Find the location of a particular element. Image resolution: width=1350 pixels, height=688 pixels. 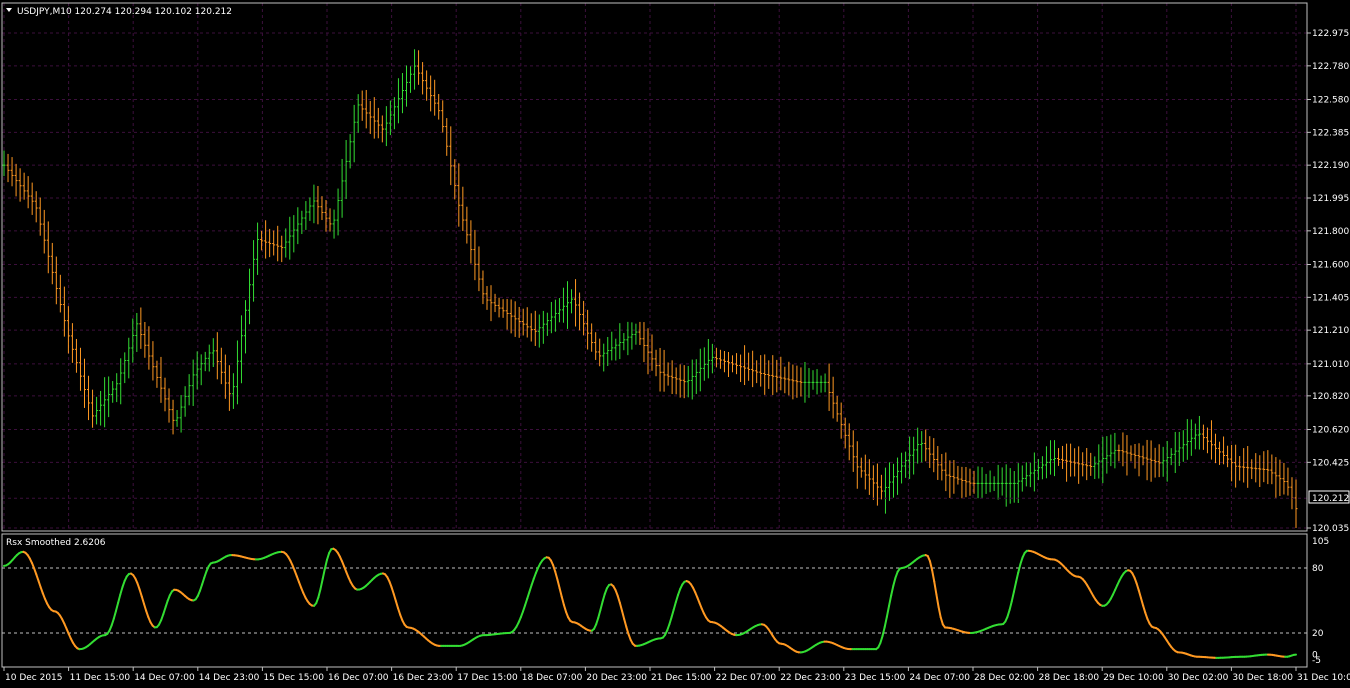

triangle-down-icon is located at coordinates (9, 10).